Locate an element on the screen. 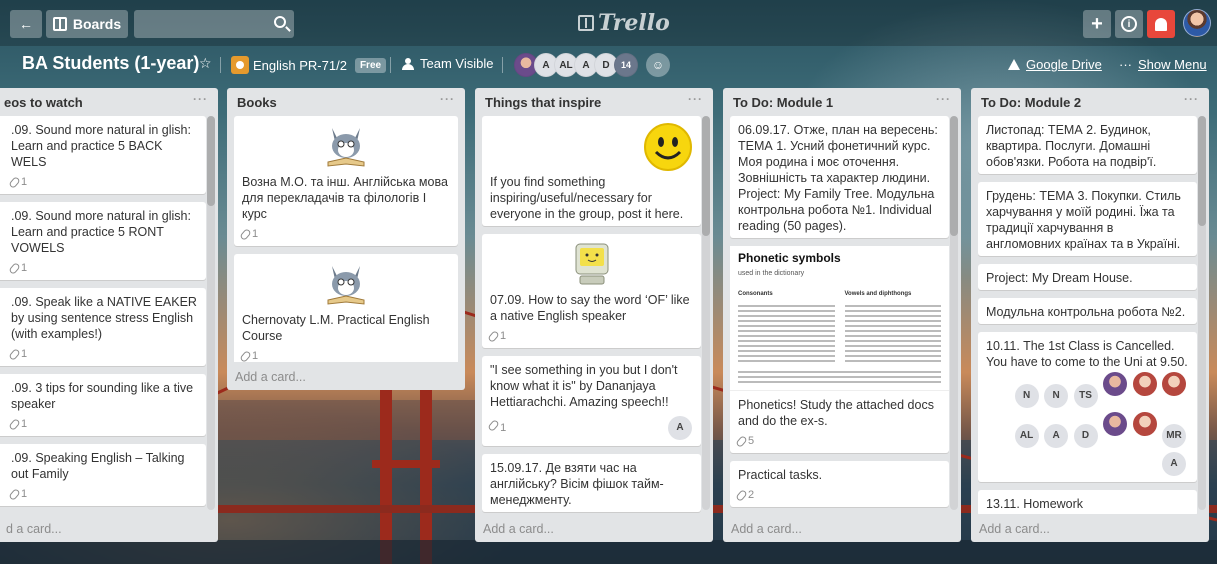  show-menu-button: ··· Show Menu is located at coordinates (1163, 64).